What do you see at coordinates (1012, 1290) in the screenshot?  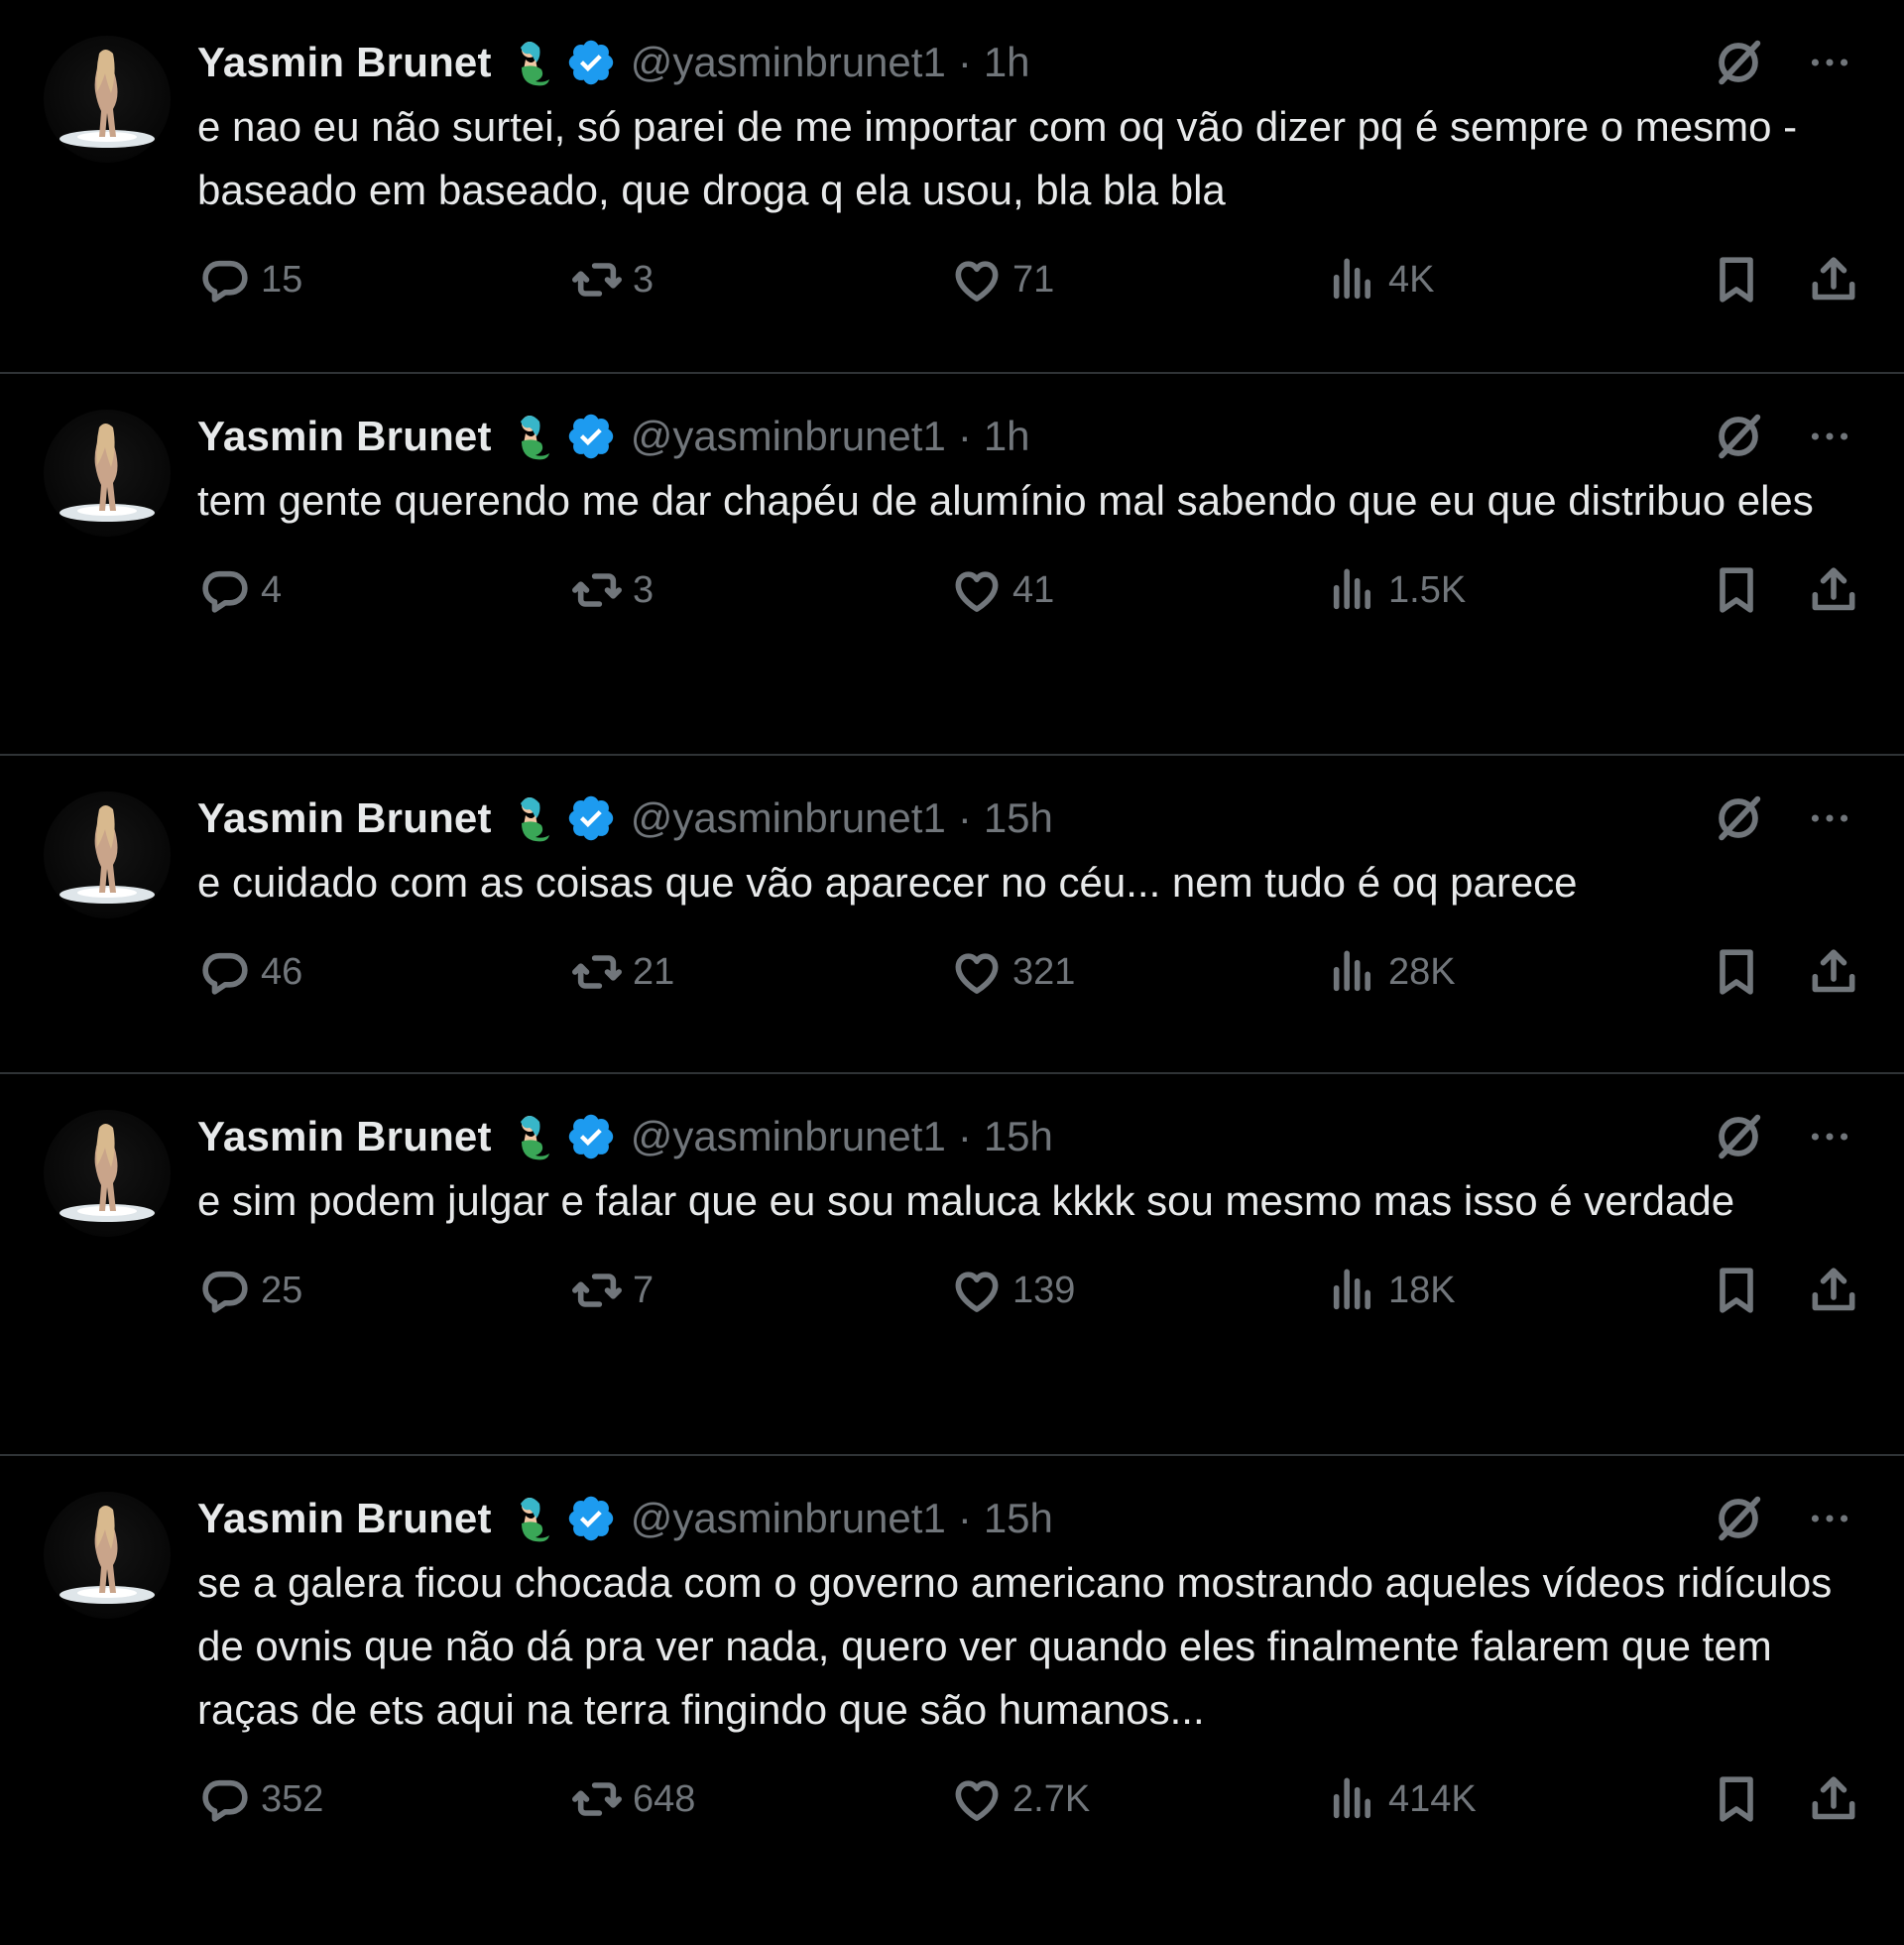 I see `like-button: 139` at bounding box center [1012, 1290].